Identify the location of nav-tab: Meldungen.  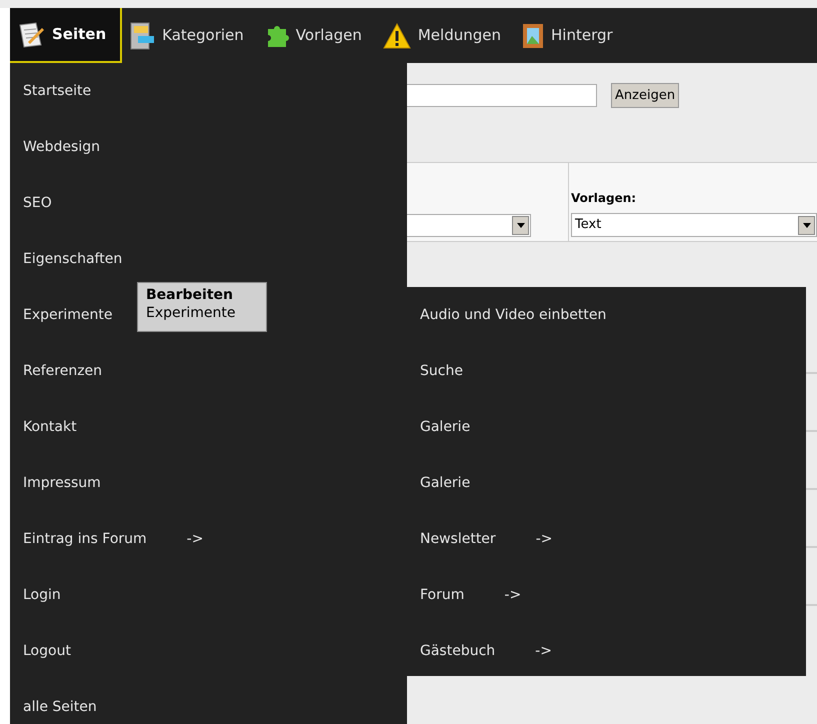
(445, 35).